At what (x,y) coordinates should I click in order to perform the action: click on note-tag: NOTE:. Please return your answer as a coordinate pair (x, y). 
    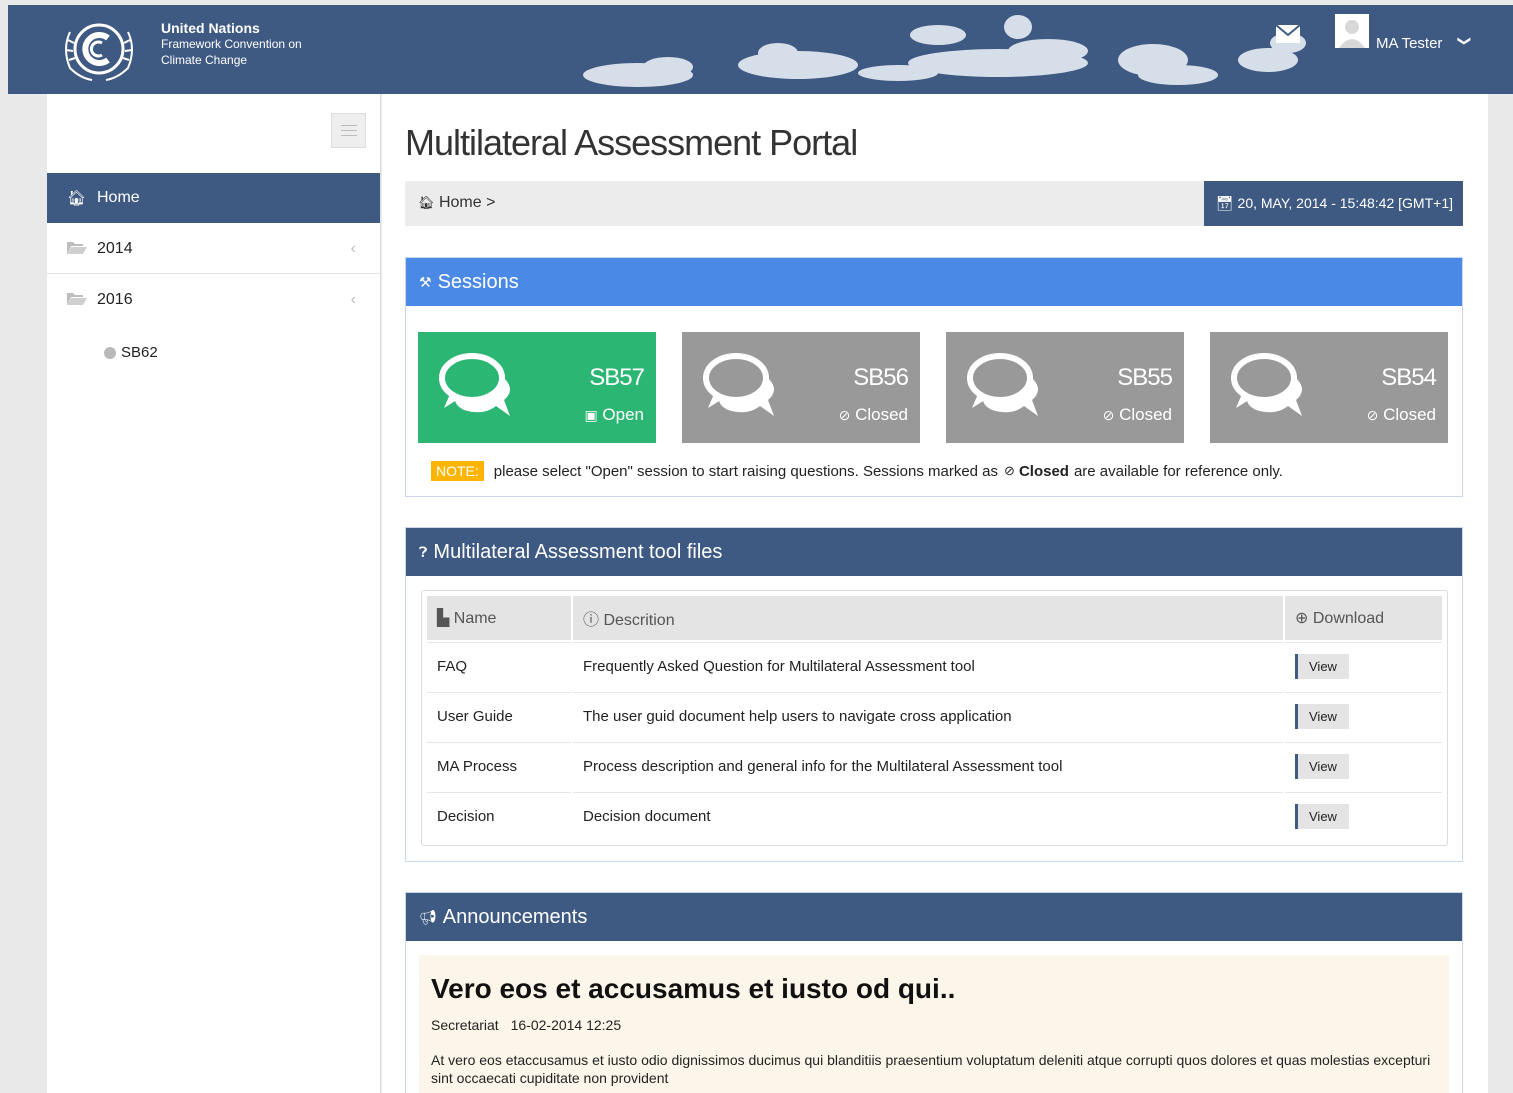
    Looking at the image, I should click on (457, 471).